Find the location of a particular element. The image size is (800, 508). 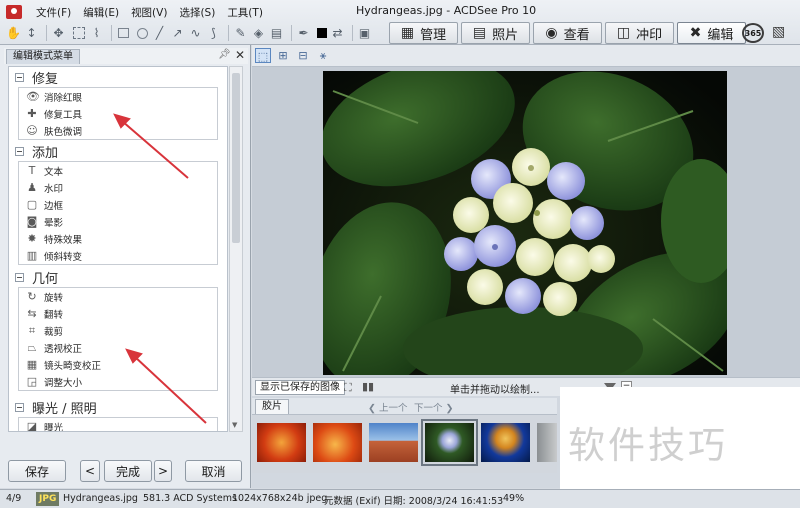

tab-develop: ◫ 冲印 is located at coordinates (639, 33).